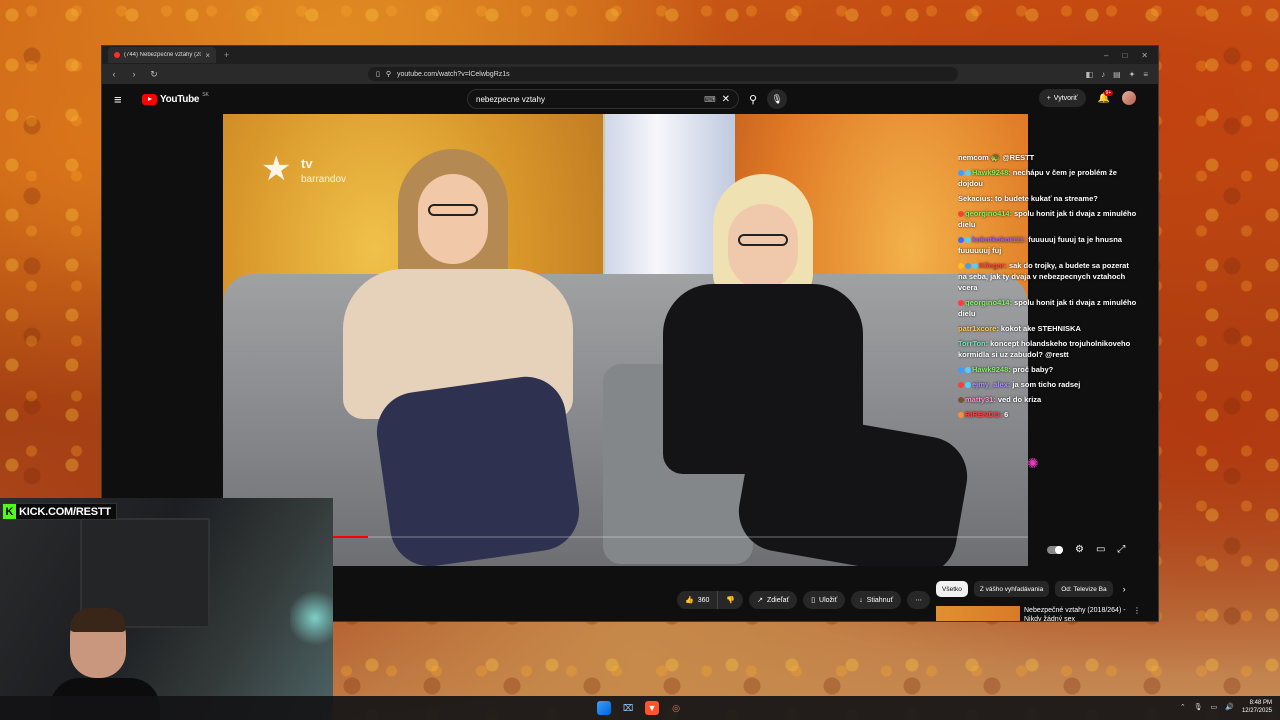 The image size is (1280, 720). I want to click on chat-username: matty31, so click(980, 399).